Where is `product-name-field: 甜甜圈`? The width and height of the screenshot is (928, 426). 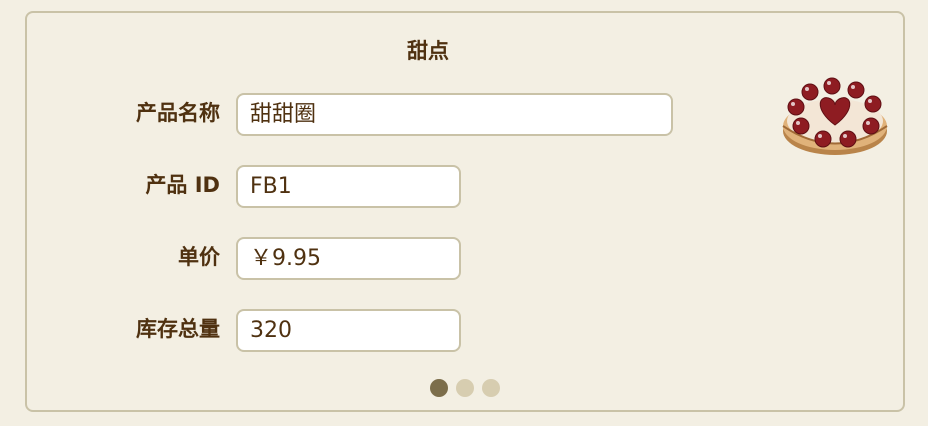 product-name-field: 甜甜圈 is located at coordinates (454, 114).